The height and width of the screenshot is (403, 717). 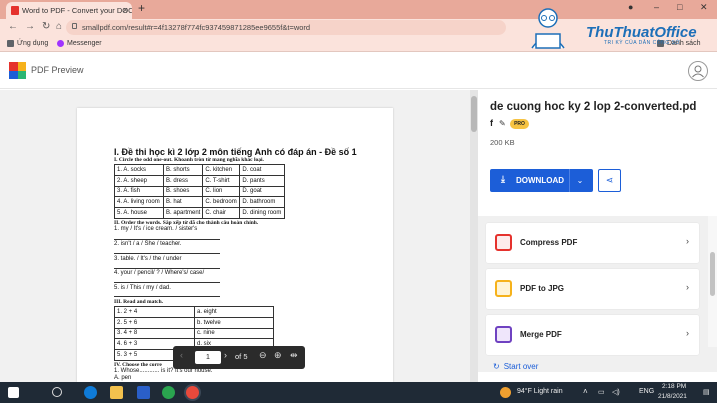 What do you see at coordinates (168, 392) in the screenshot?
I see `zalo-icon` at bounding box center [168, 392].